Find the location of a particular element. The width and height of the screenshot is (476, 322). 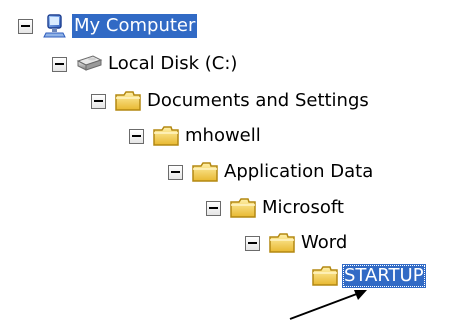

tree-item-my-computer: My Computer is located at coordinates (108, 26).